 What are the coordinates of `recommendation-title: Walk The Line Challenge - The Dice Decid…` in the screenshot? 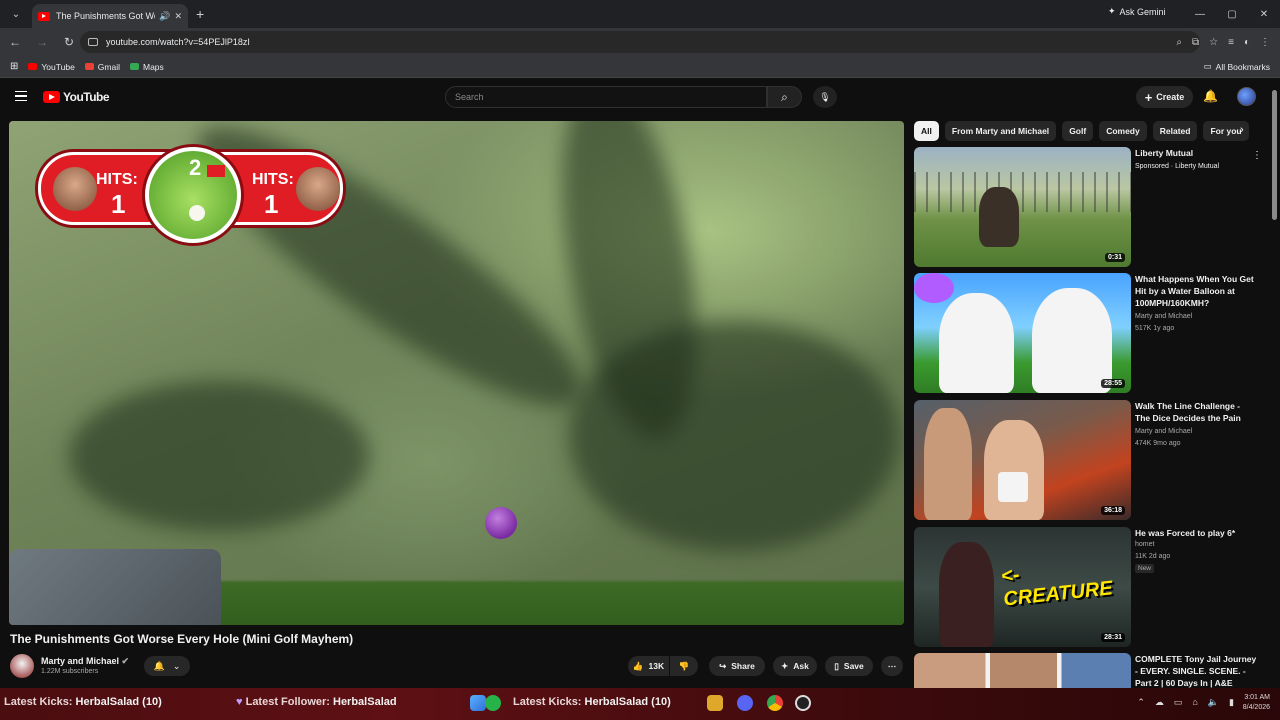 It's located at (1196, 412).